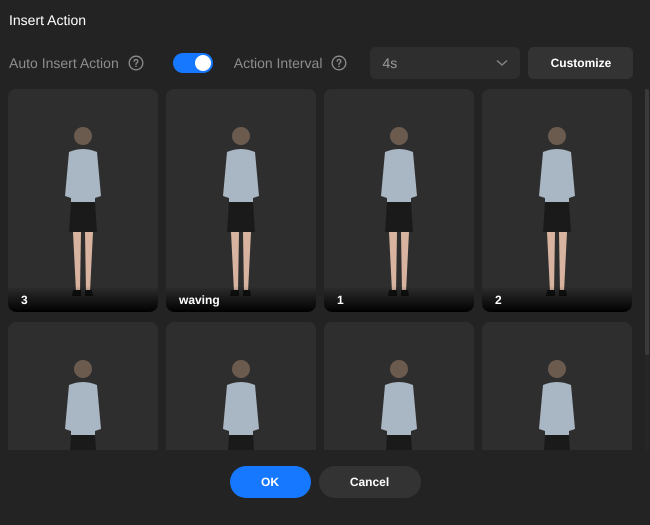 This screenshot has height=525, width=650. What do you see at coordinates (278, 63) in the screenshot?
I see `setting-label: Action Interval` at bounding box center [278, 63].